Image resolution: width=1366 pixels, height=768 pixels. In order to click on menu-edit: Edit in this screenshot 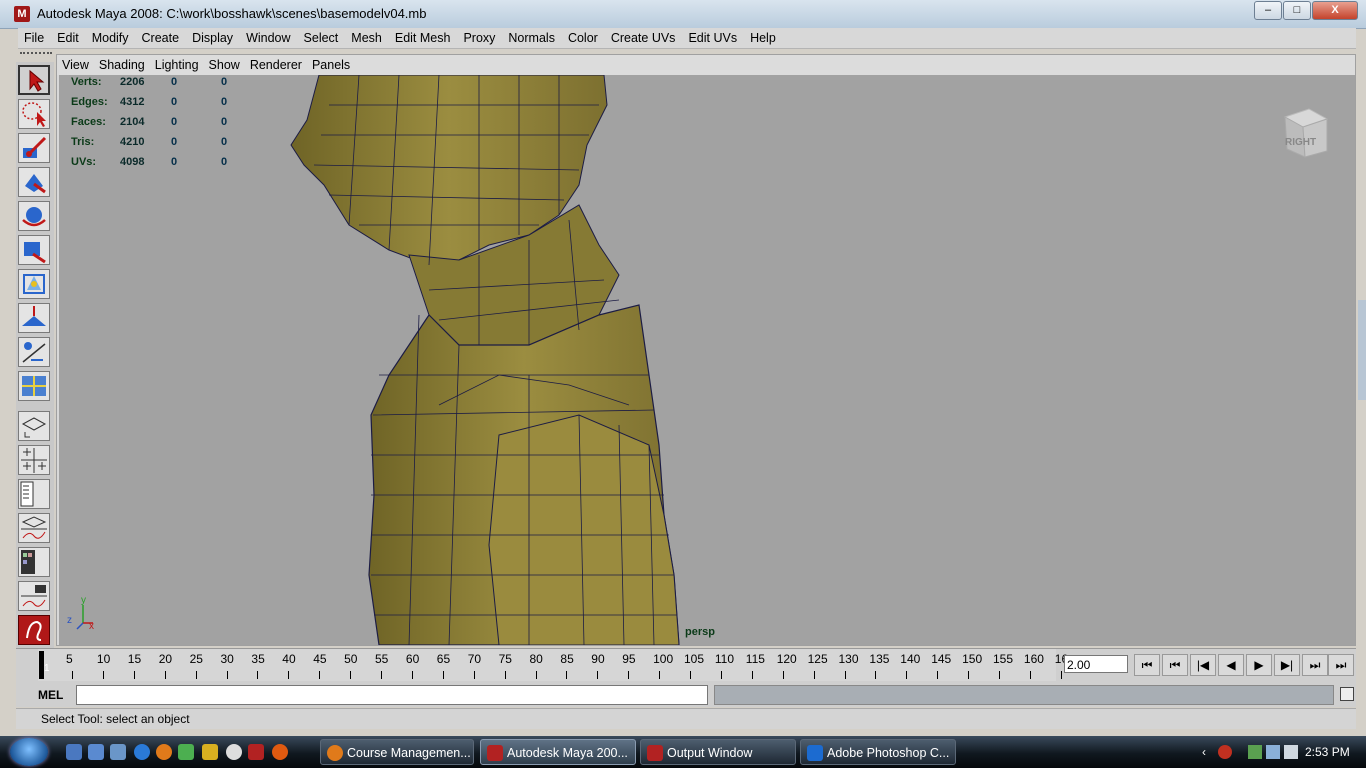, I will do `click(68, 38)`.